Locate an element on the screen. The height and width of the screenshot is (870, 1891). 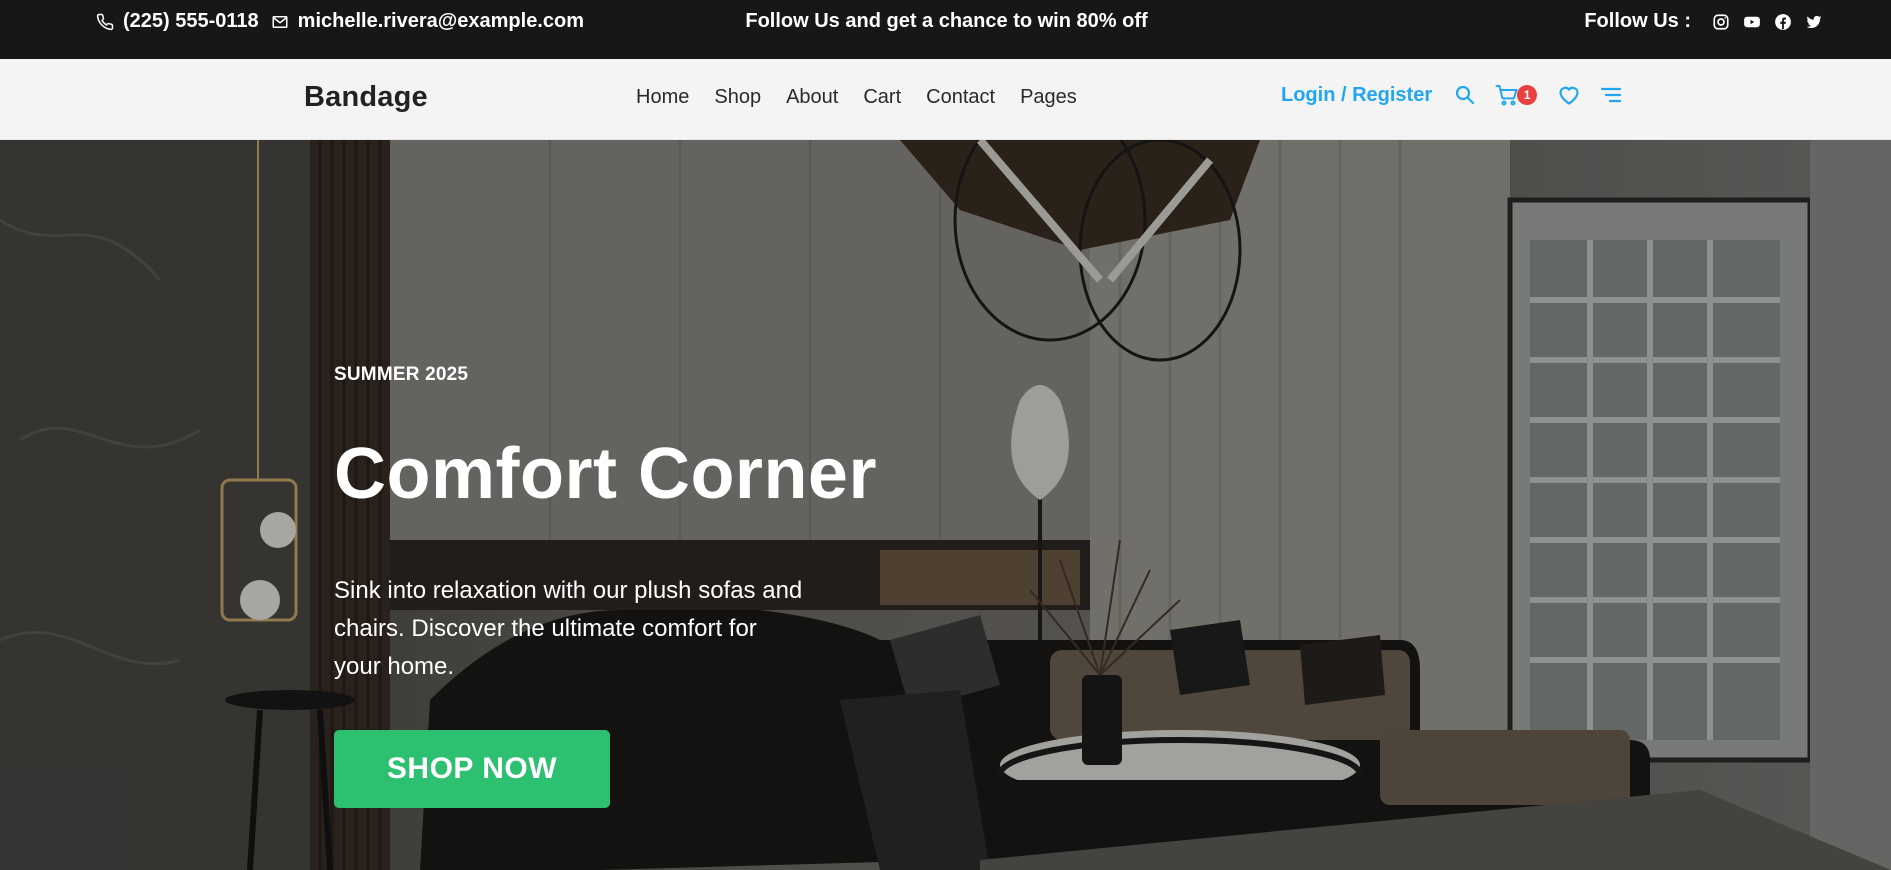
shop-now-button: SHOP NOW is located at coordinates (472, 769).